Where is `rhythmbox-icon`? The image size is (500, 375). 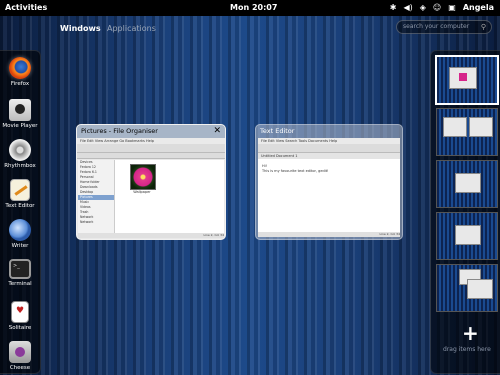 rhythmbox-icon is located at coordinates (20, 150).